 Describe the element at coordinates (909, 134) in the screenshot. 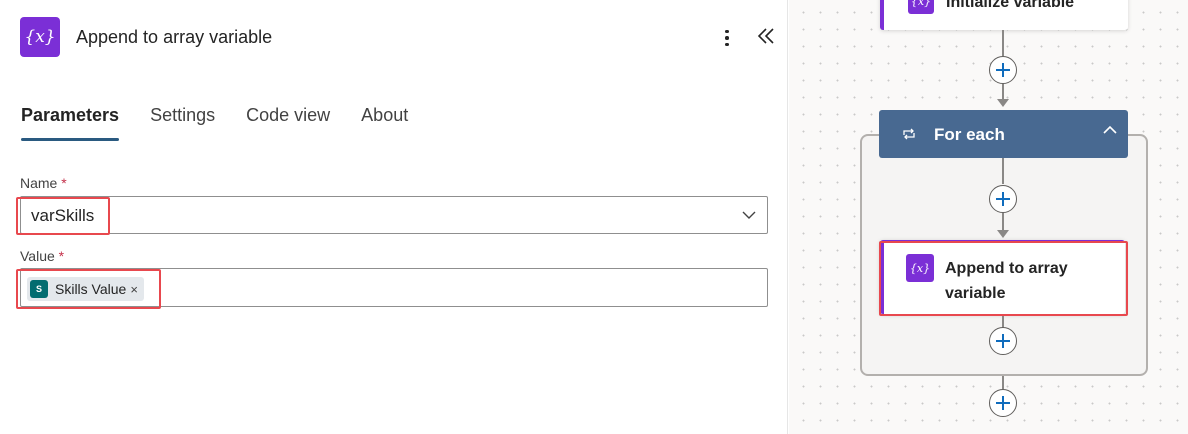

I see `loop-icon` at that location.